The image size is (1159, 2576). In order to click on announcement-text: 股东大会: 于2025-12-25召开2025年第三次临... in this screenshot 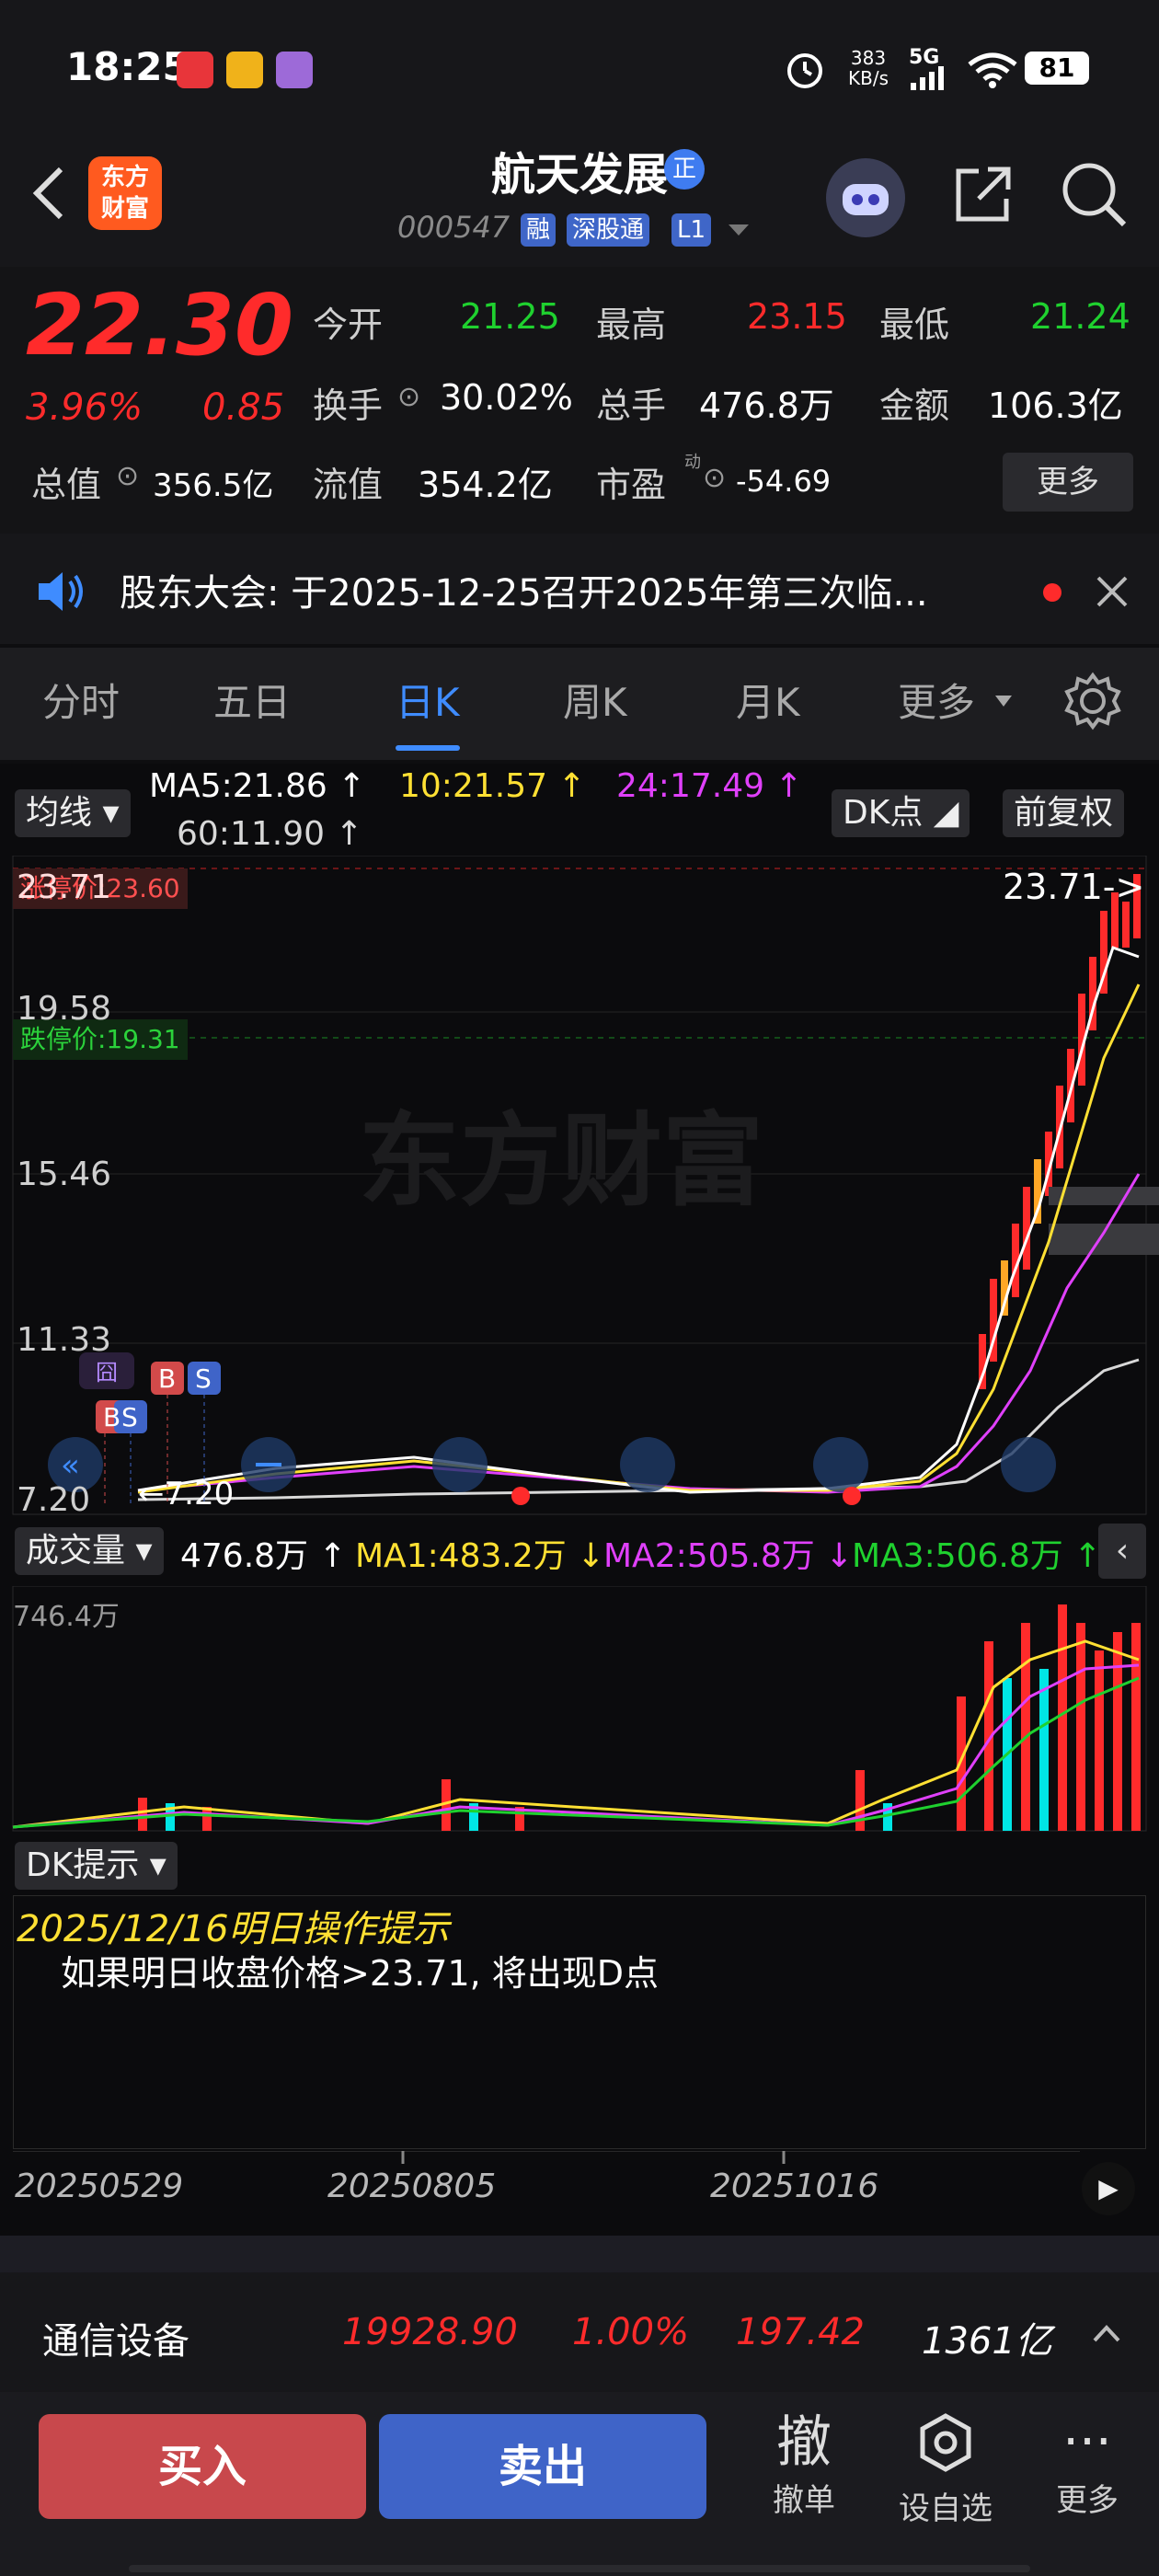, I will do `click(524, 589)`.